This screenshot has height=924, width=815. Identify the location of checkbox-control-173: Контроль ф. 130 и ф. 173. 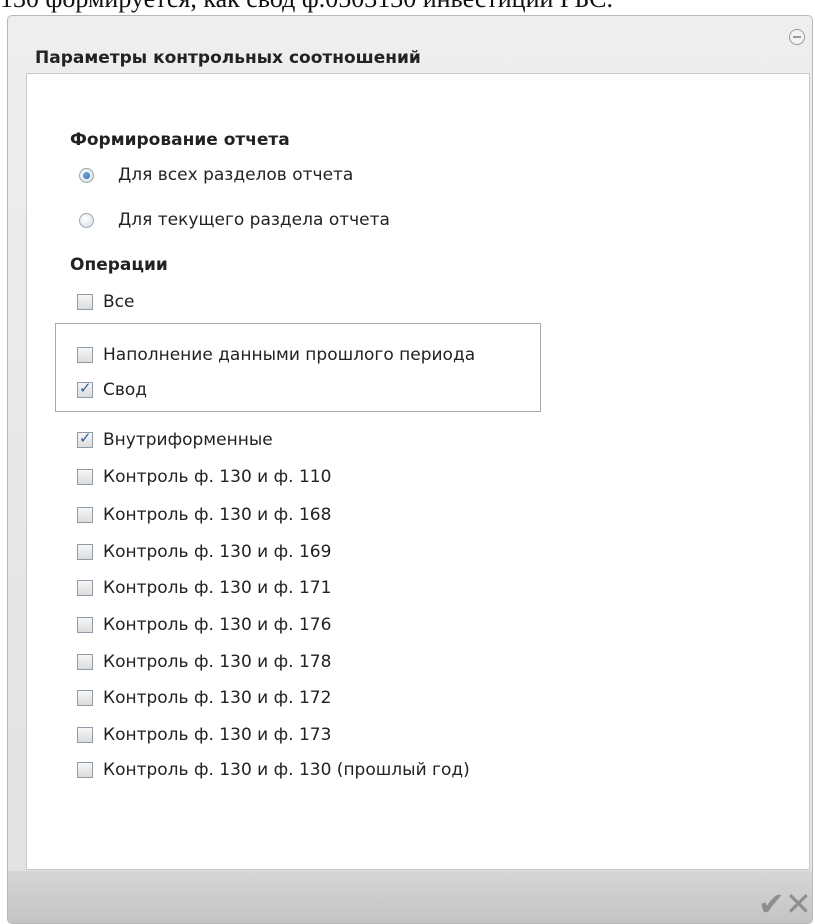
(204, 735).